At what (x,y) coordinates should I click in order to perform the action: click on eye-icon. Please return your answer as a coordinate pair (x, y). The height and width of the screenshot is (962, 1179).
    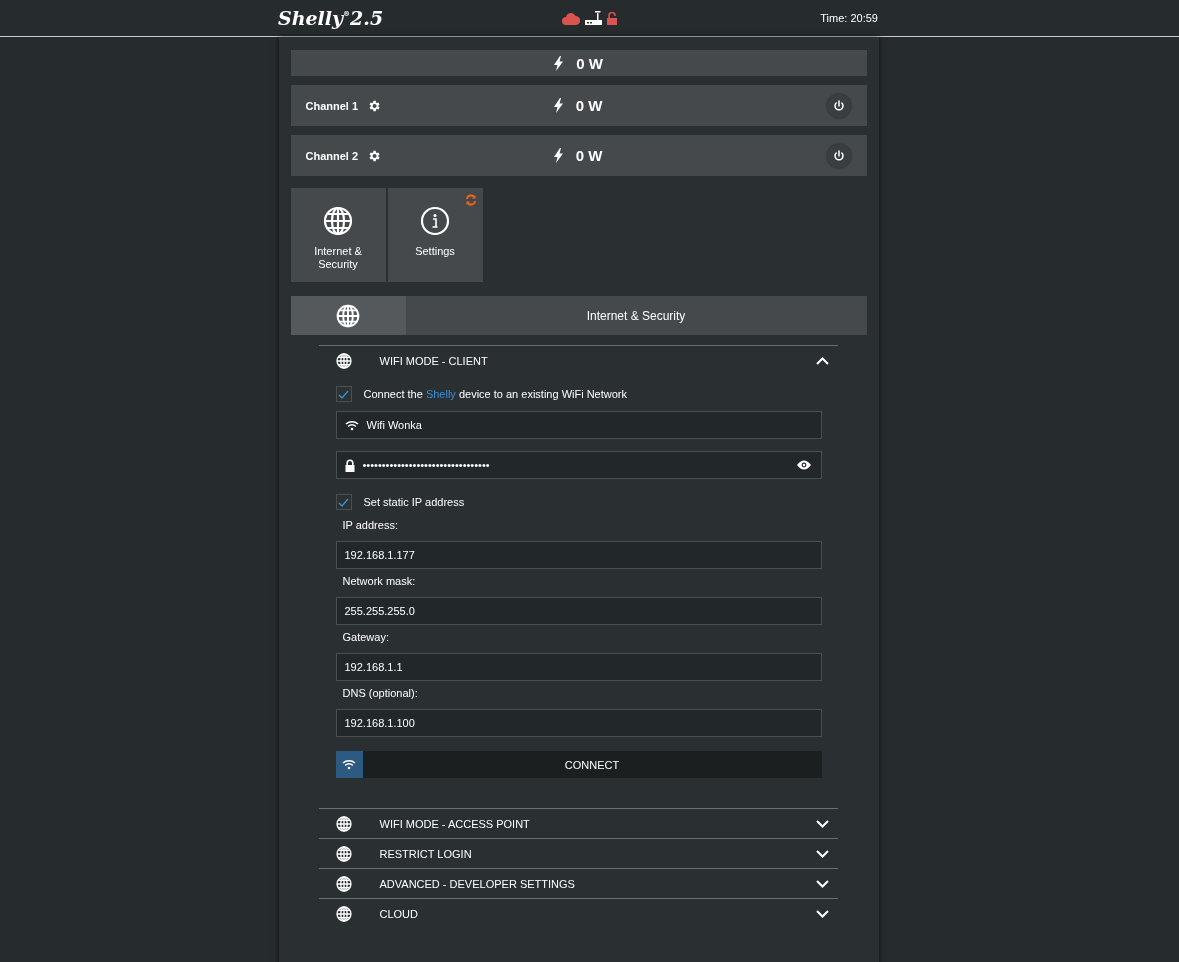
    Looking at the image, I should click on (803, 465).